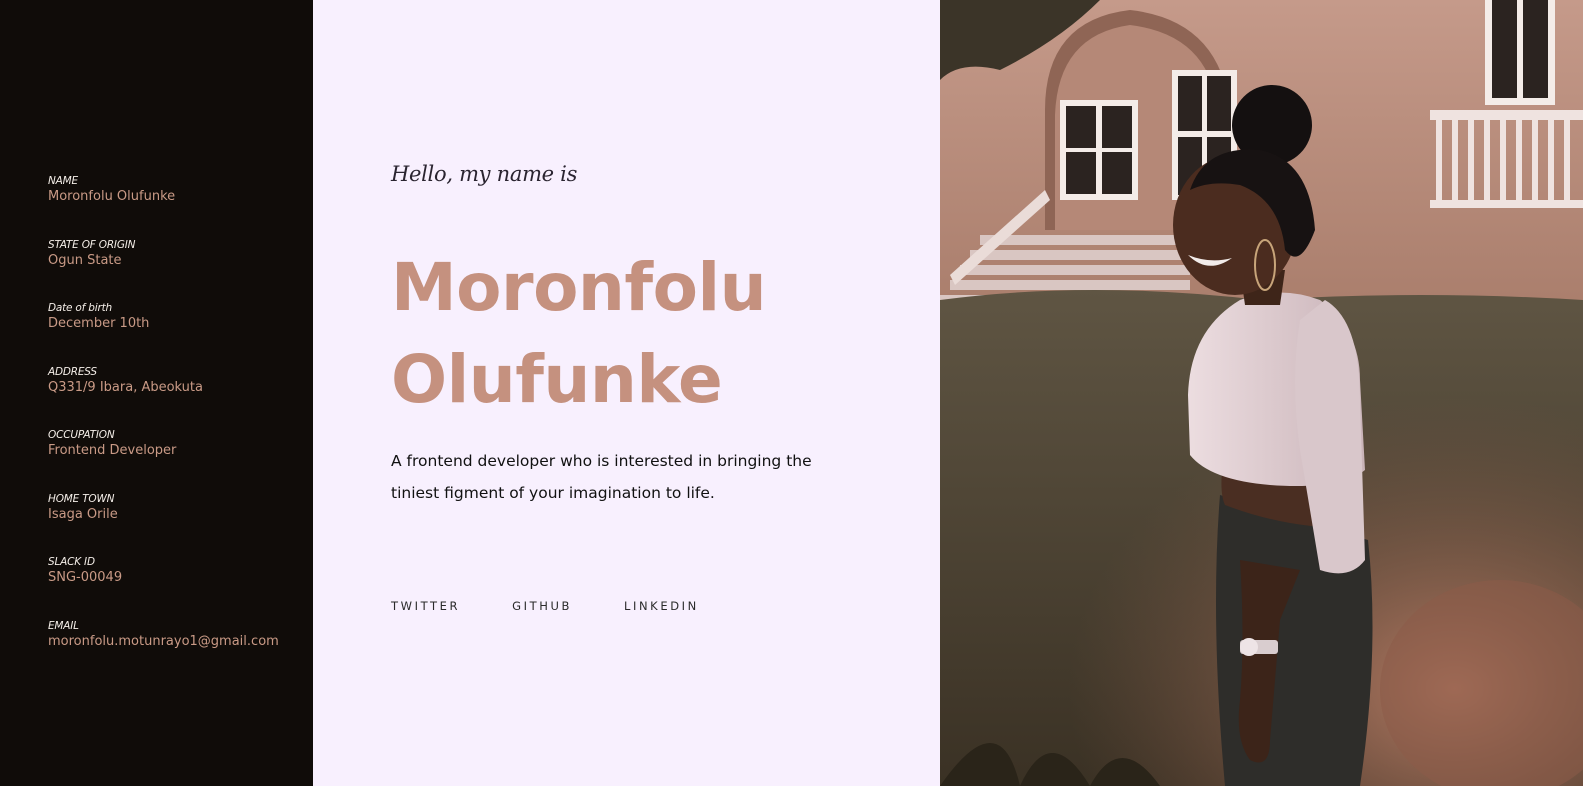  I want to click on info-email-value: moronfolu.motunrayo1@gmail.com, so click(163, 641).